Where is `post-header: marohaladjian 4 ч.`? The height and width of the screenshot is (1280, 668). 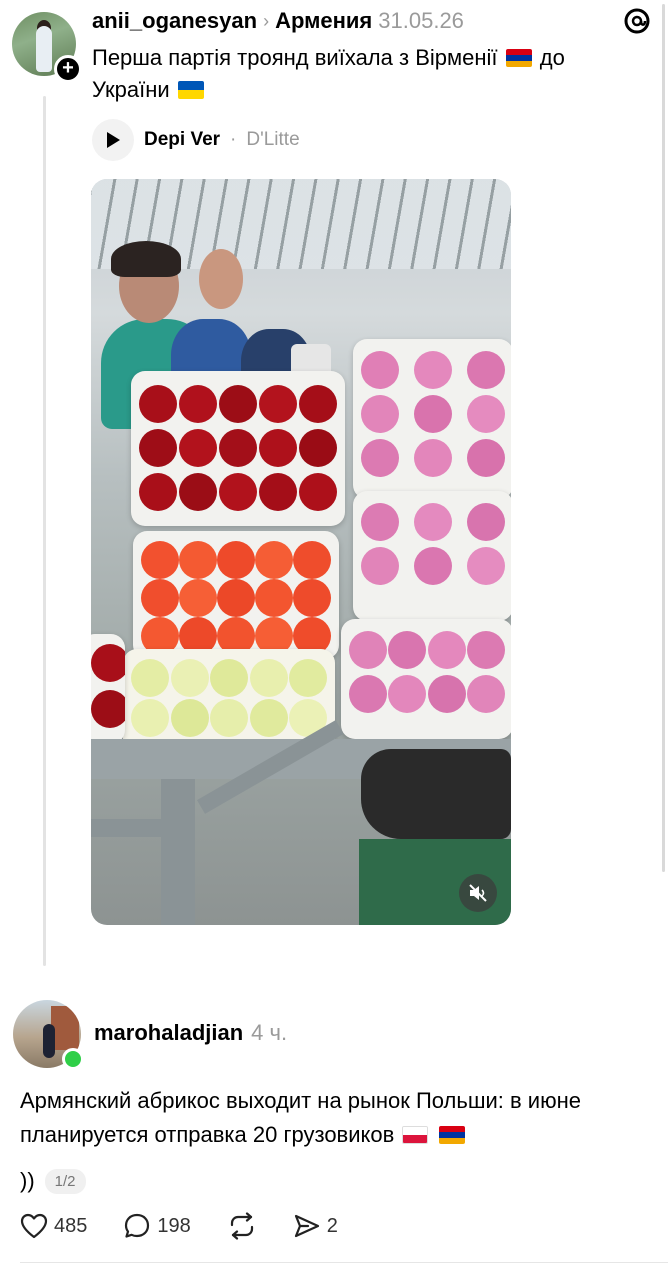
post-header: marohaladjian 4 ч. is located at coordinates (190, 1033).